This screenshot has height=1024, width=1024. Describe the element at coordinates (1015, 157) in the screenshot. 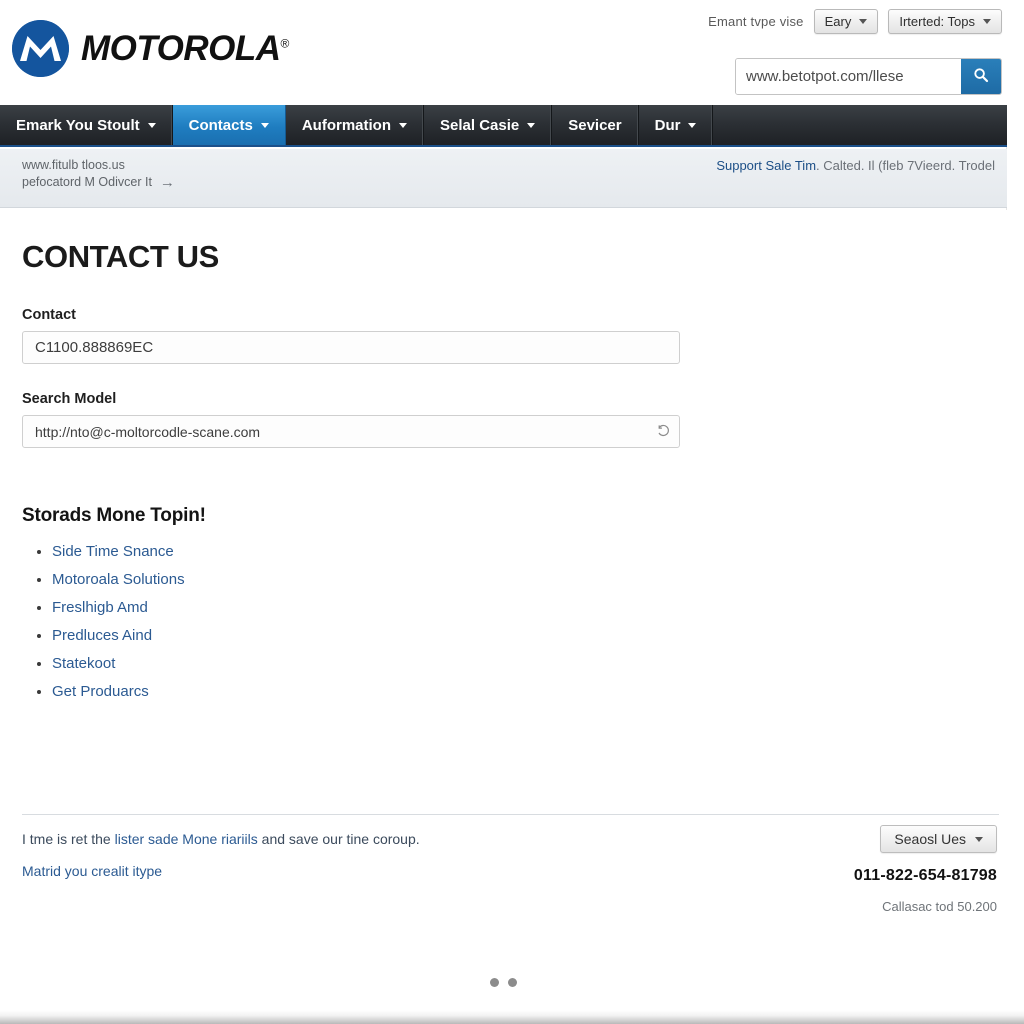

I see `right-gutter` at that location.